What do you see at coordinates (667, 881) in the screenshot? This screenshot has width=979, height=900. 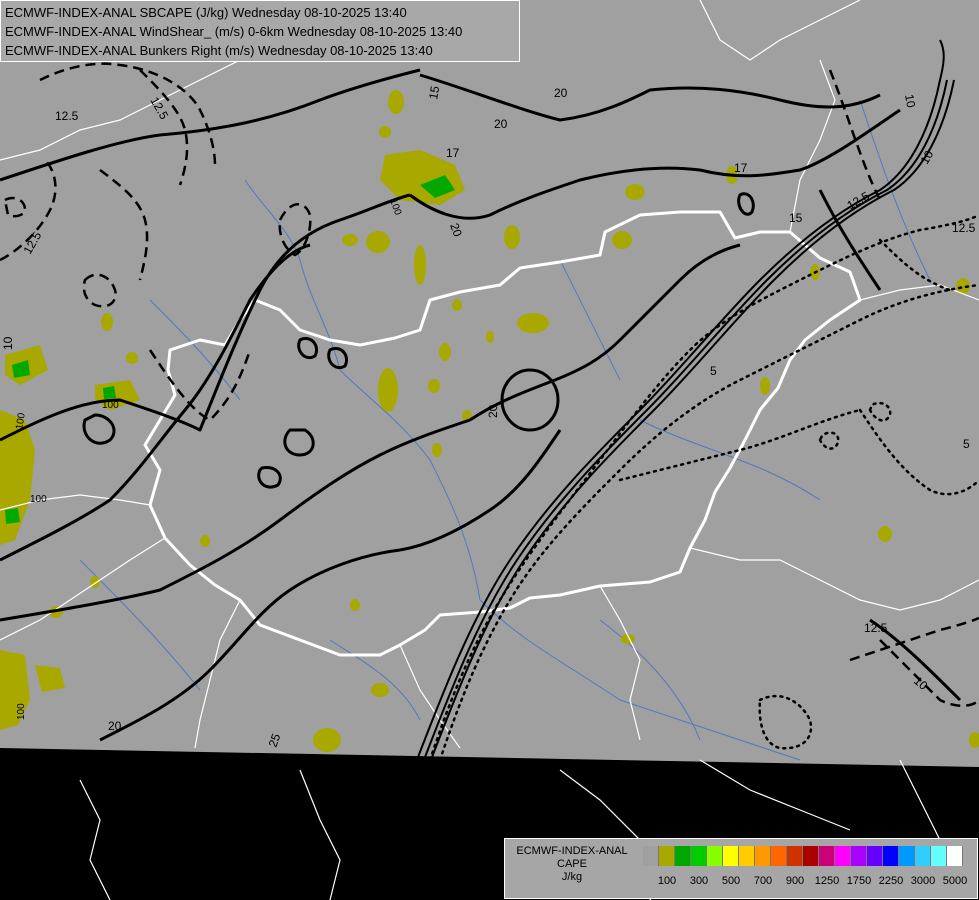 I see `legend-tick: 100` at bounding box center [667, 881].